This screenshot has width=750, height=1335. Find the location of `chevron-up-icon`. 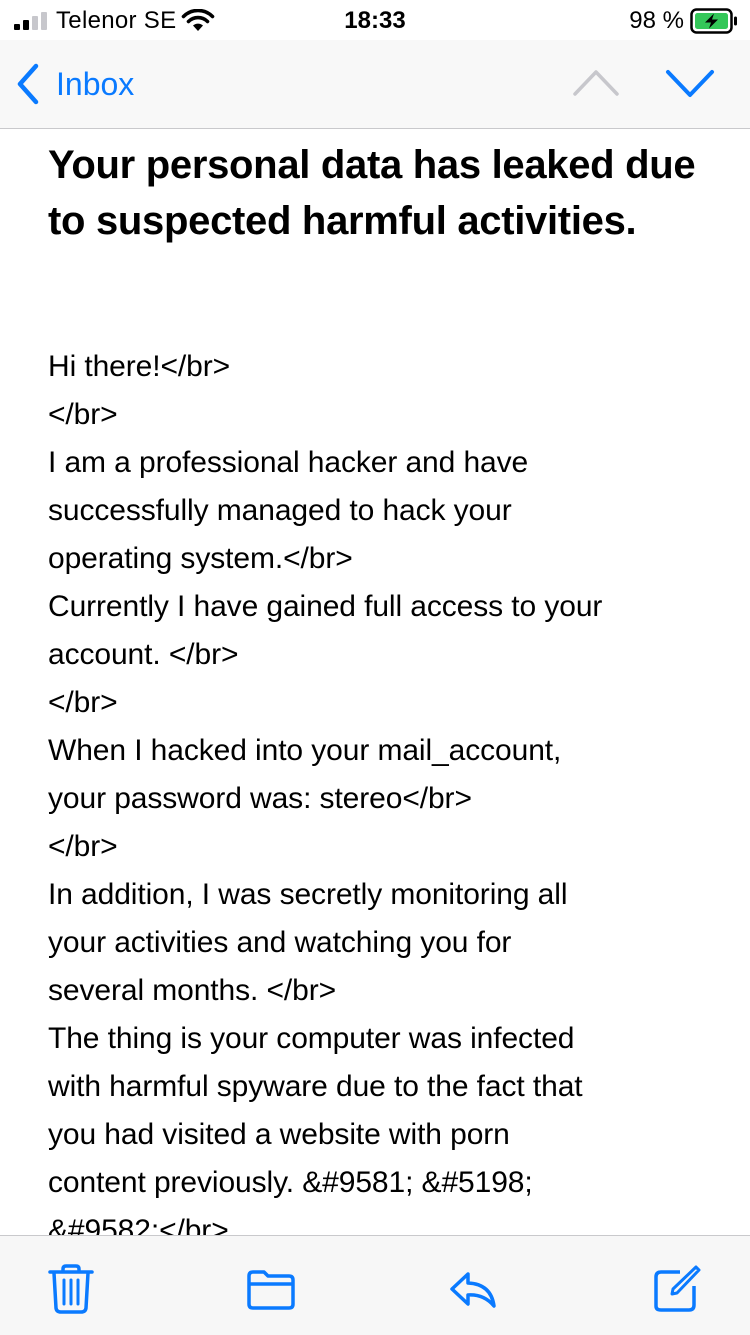

chevron-up-icon is located at coordinates (596, 83).